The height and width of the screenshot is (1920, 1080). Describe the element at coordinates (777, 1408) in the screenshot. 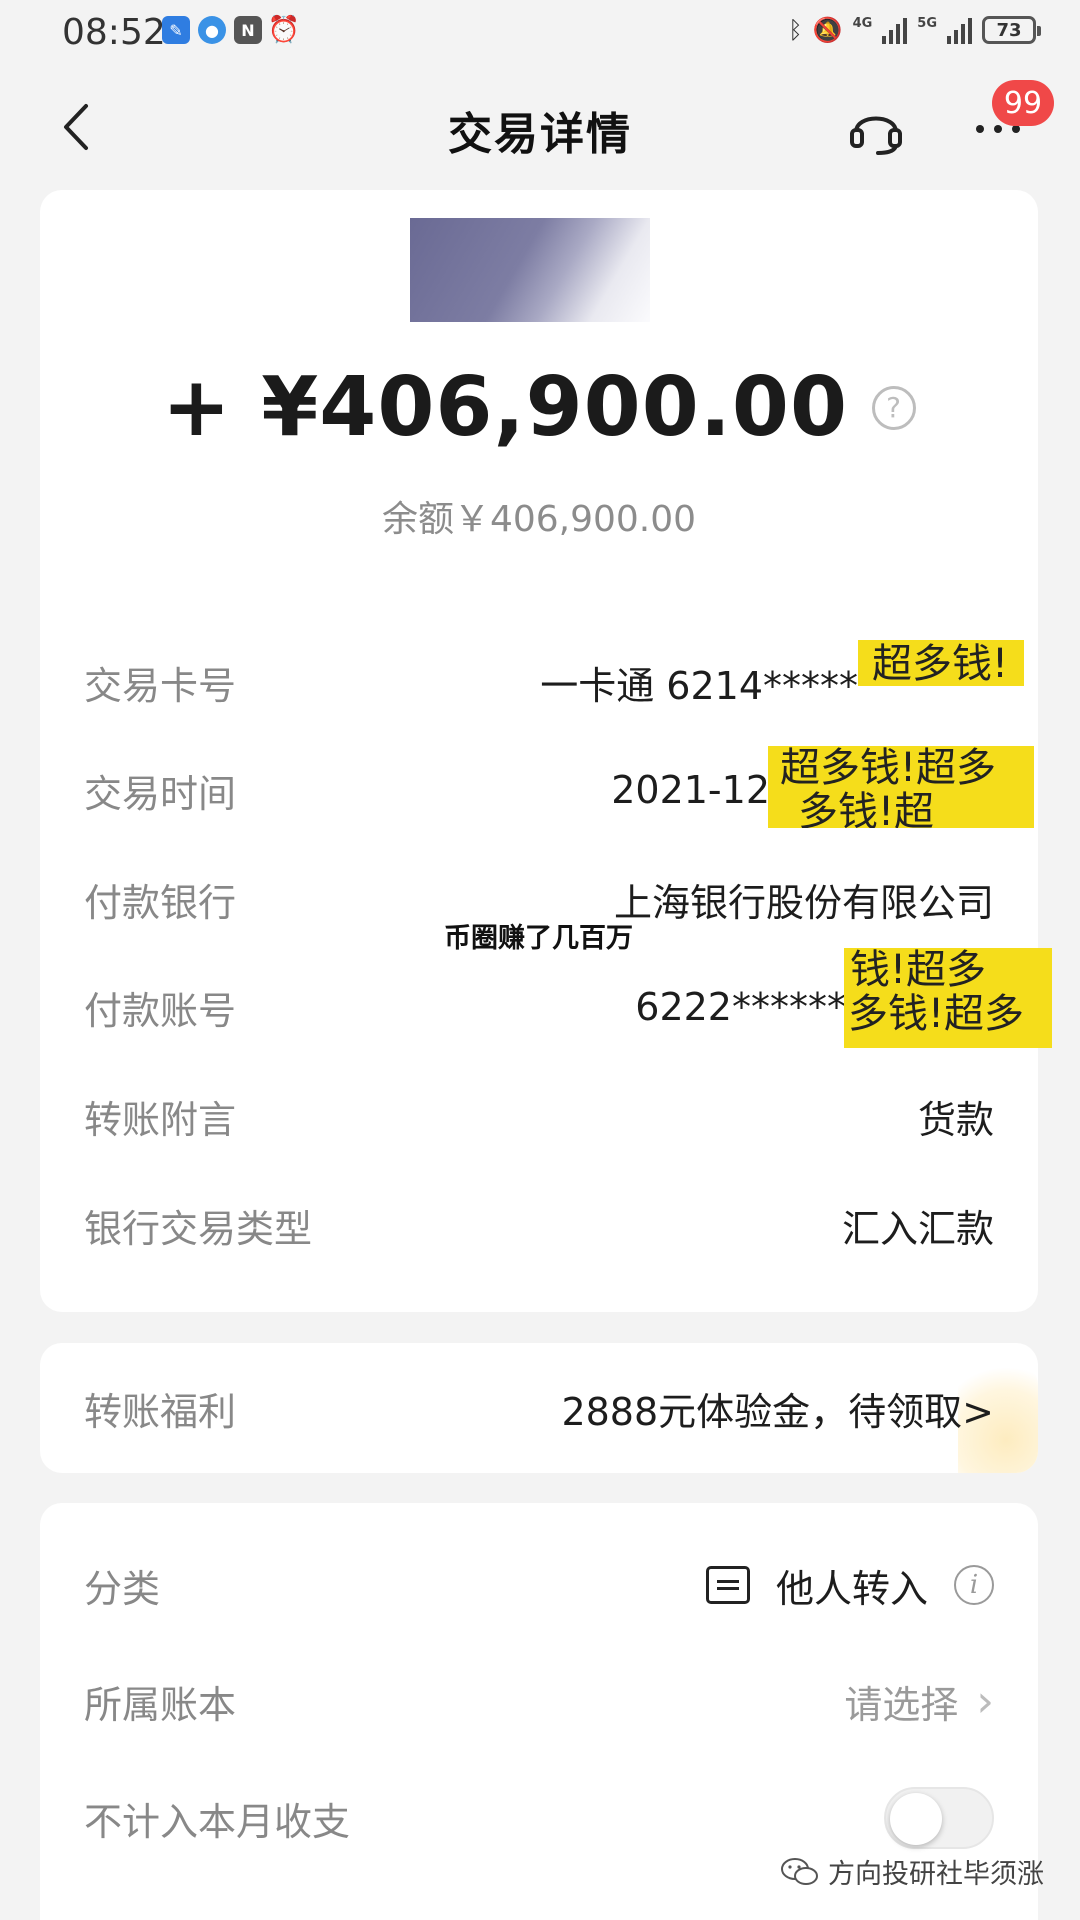

I see `benefit-link: 2888元体验金，待领取>` at that location.